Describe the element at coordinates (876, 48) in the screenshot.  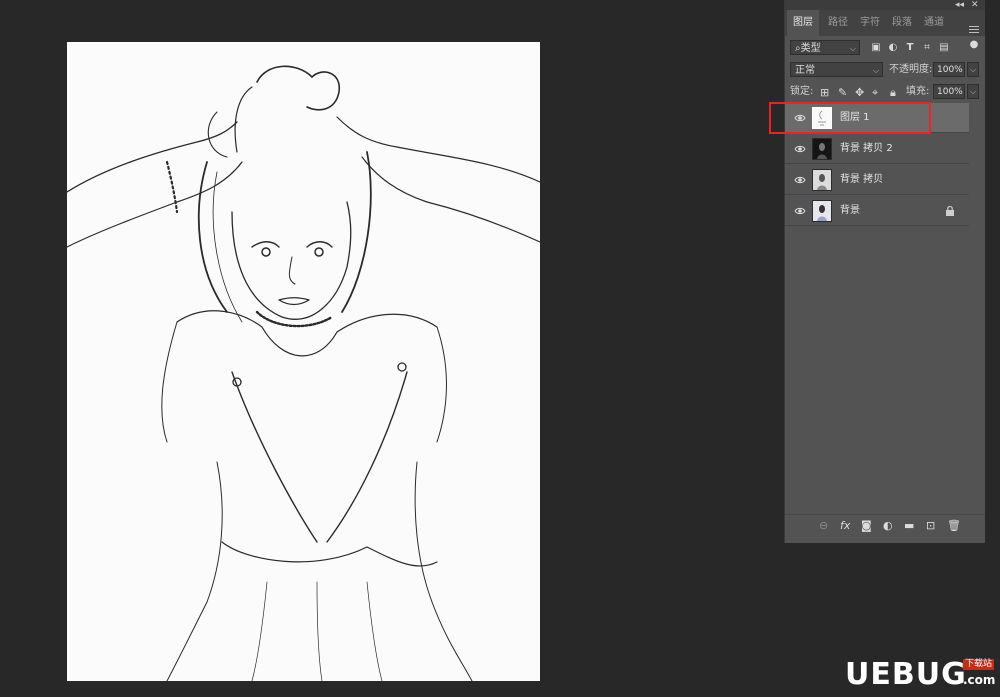
I see `pixel-filter-icon: ▣` at that location.